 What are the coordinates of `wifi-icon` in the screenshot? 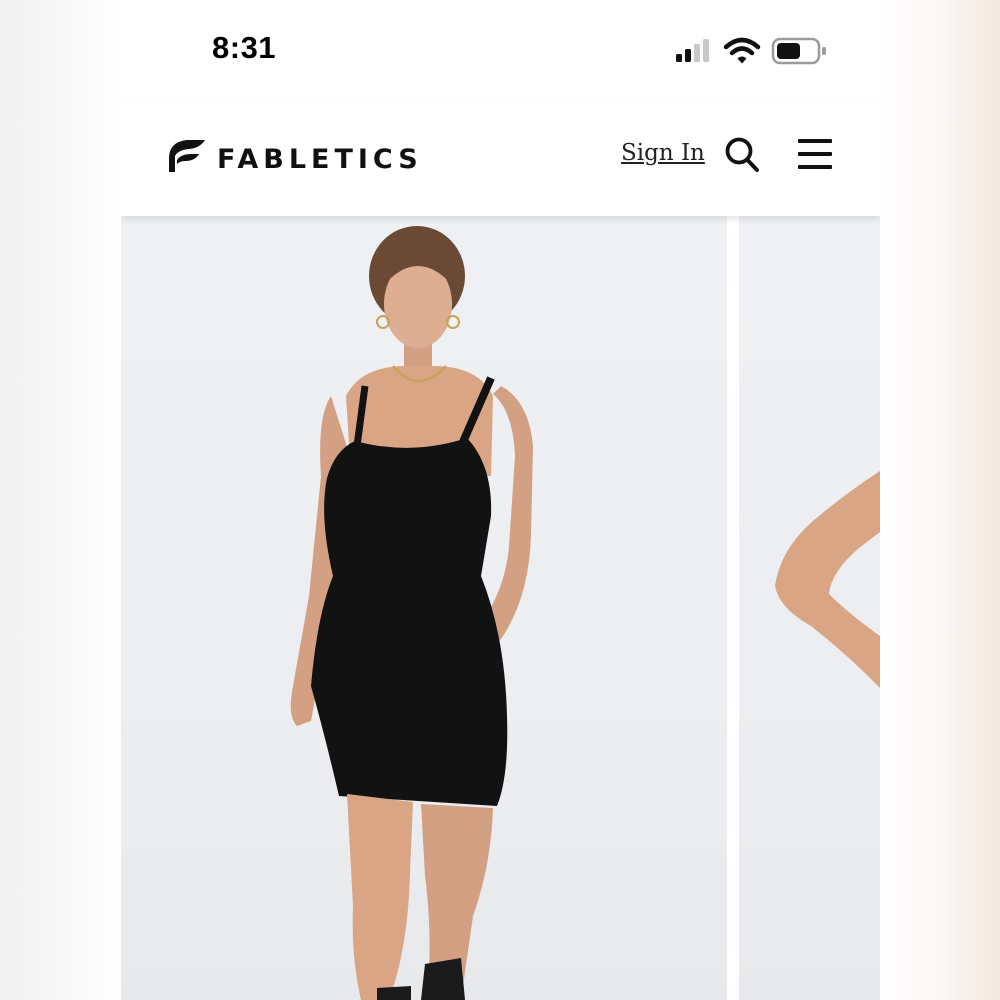 It's located at (742, 53).